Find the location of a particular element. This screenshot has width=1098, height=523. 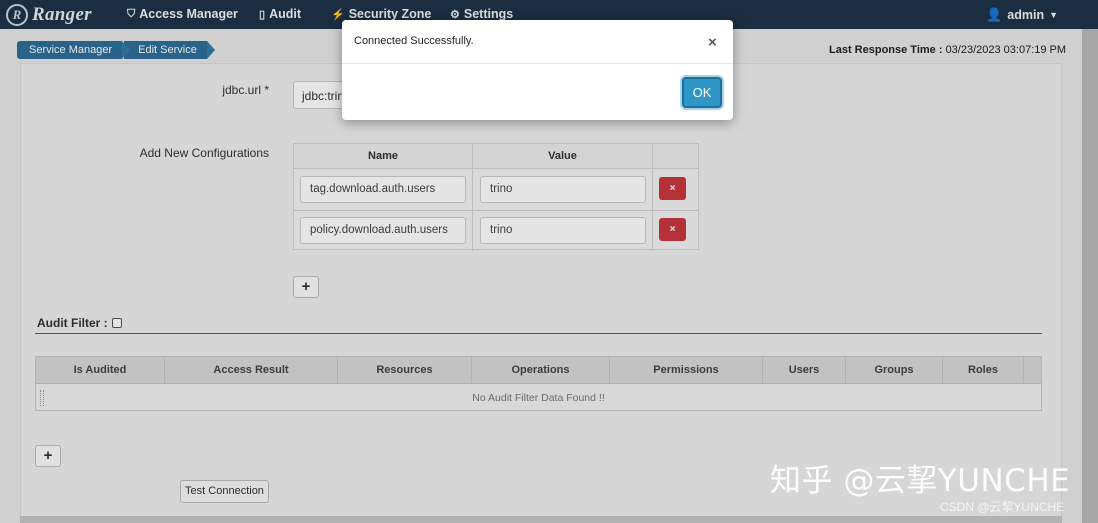

connection-modal: Connected Successfully. × OK is located at coordinates (537, 70).